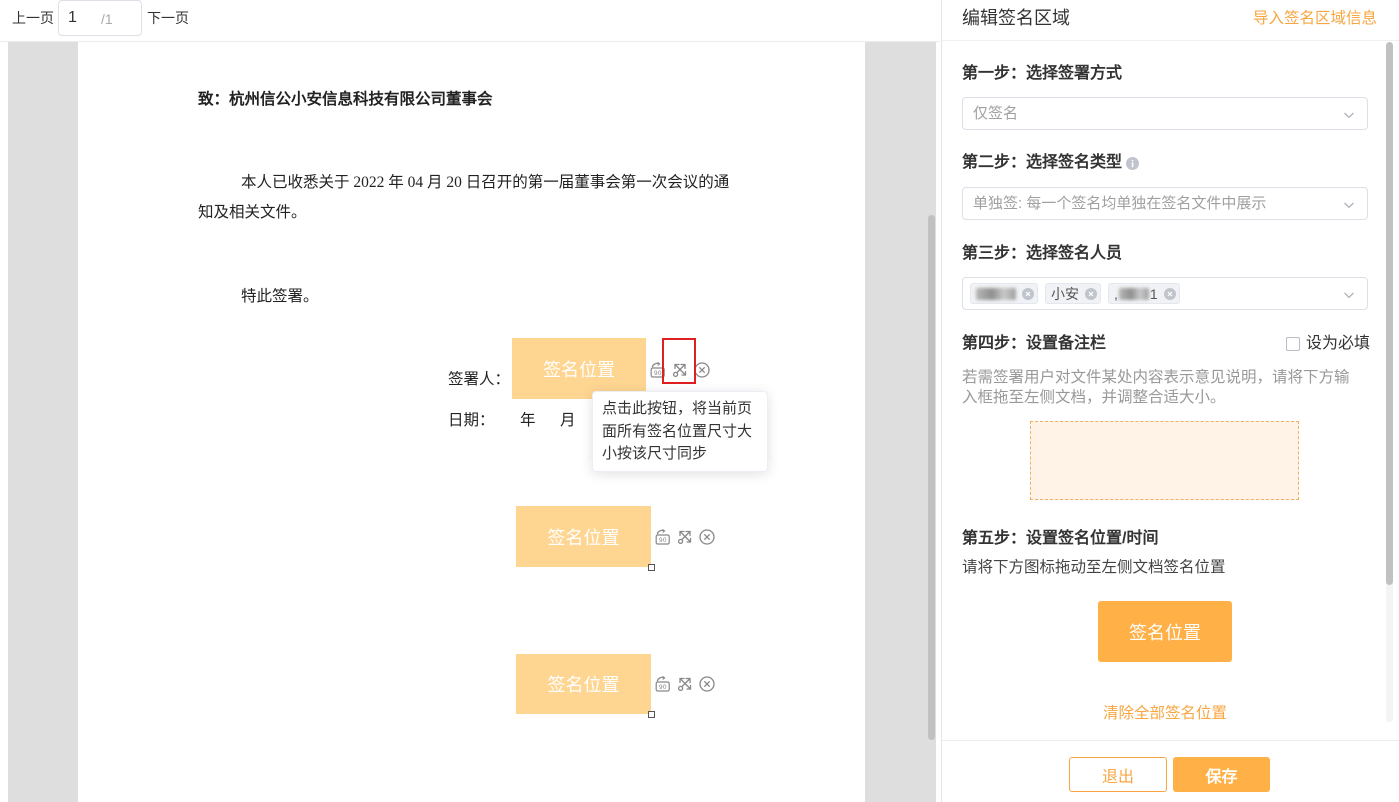 Image resolution: width=1399 pixels, height=802 pixels. What do you see at coordinates (996, 113) in the screenshot?
I see `sign-method-value: 仅签名` at bounding box center [996, 113].